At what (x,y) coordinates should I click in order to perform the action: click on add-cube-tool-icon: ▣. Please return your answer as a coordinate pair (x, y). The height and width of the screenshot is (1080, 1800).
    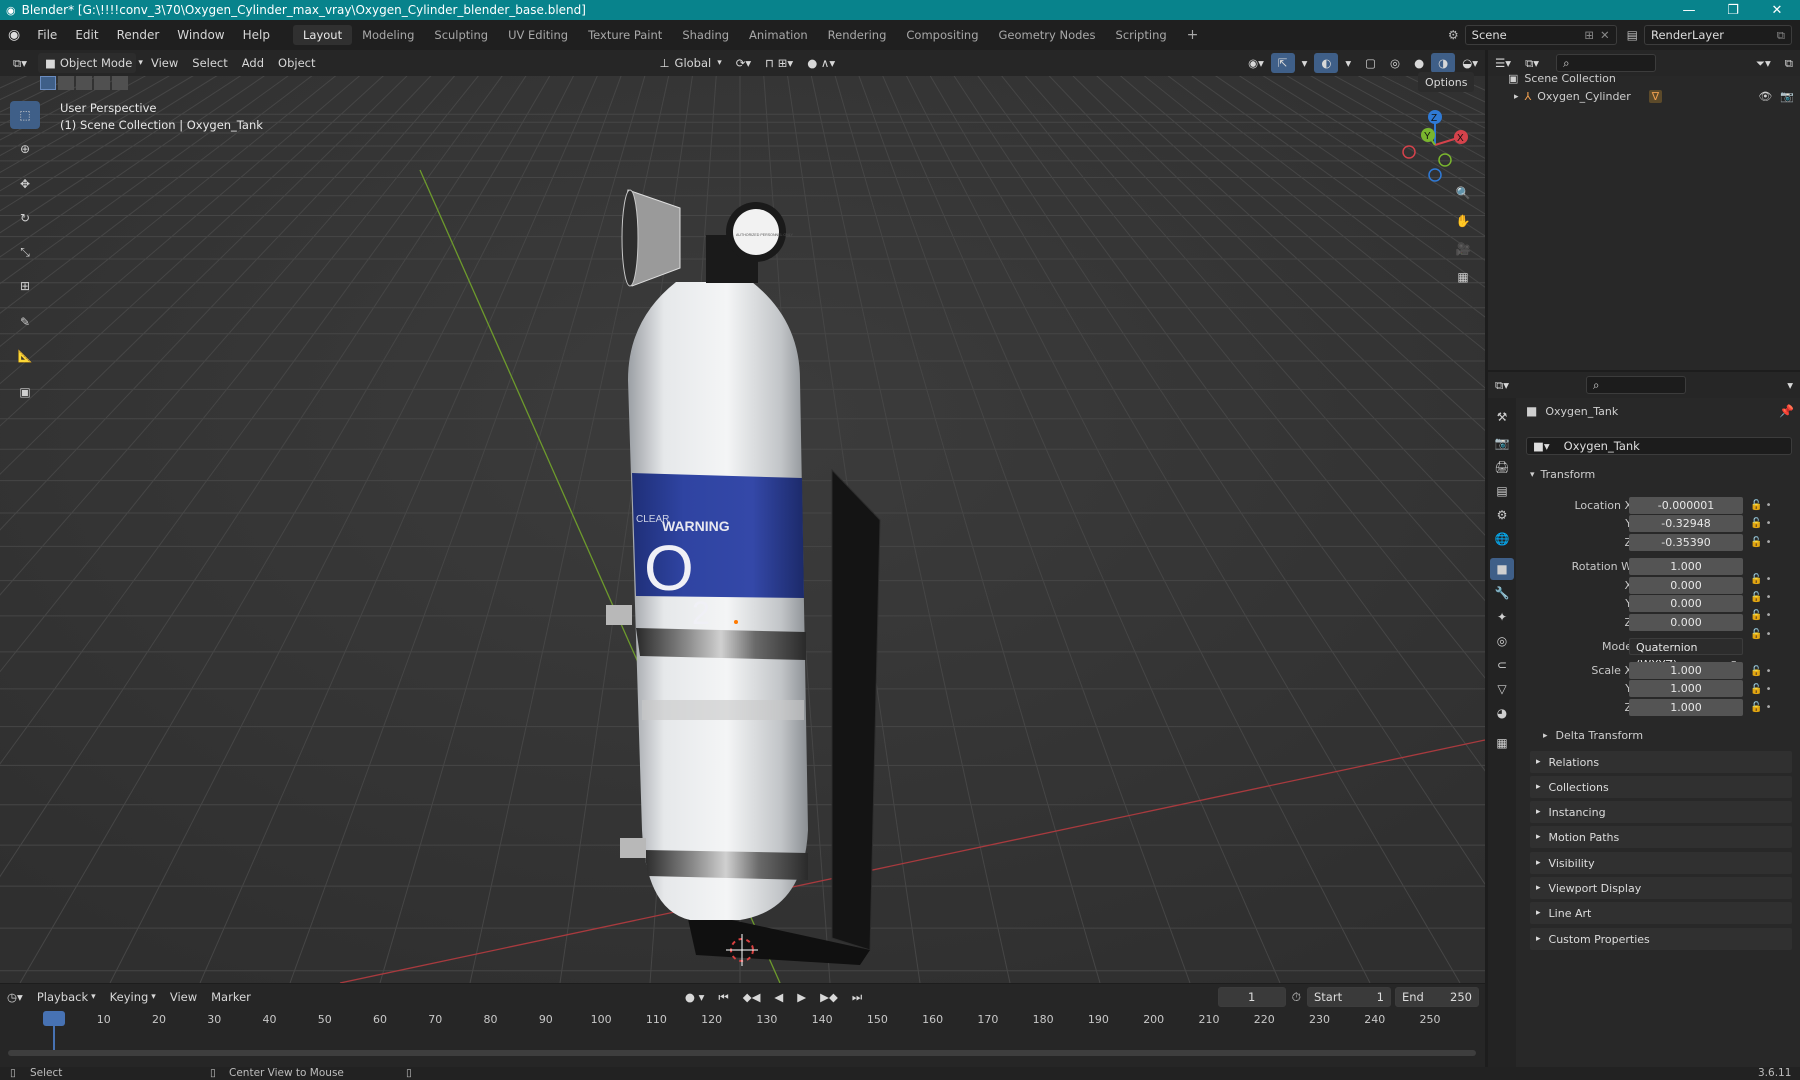
    Looking at the image, I should click on (25, 392).